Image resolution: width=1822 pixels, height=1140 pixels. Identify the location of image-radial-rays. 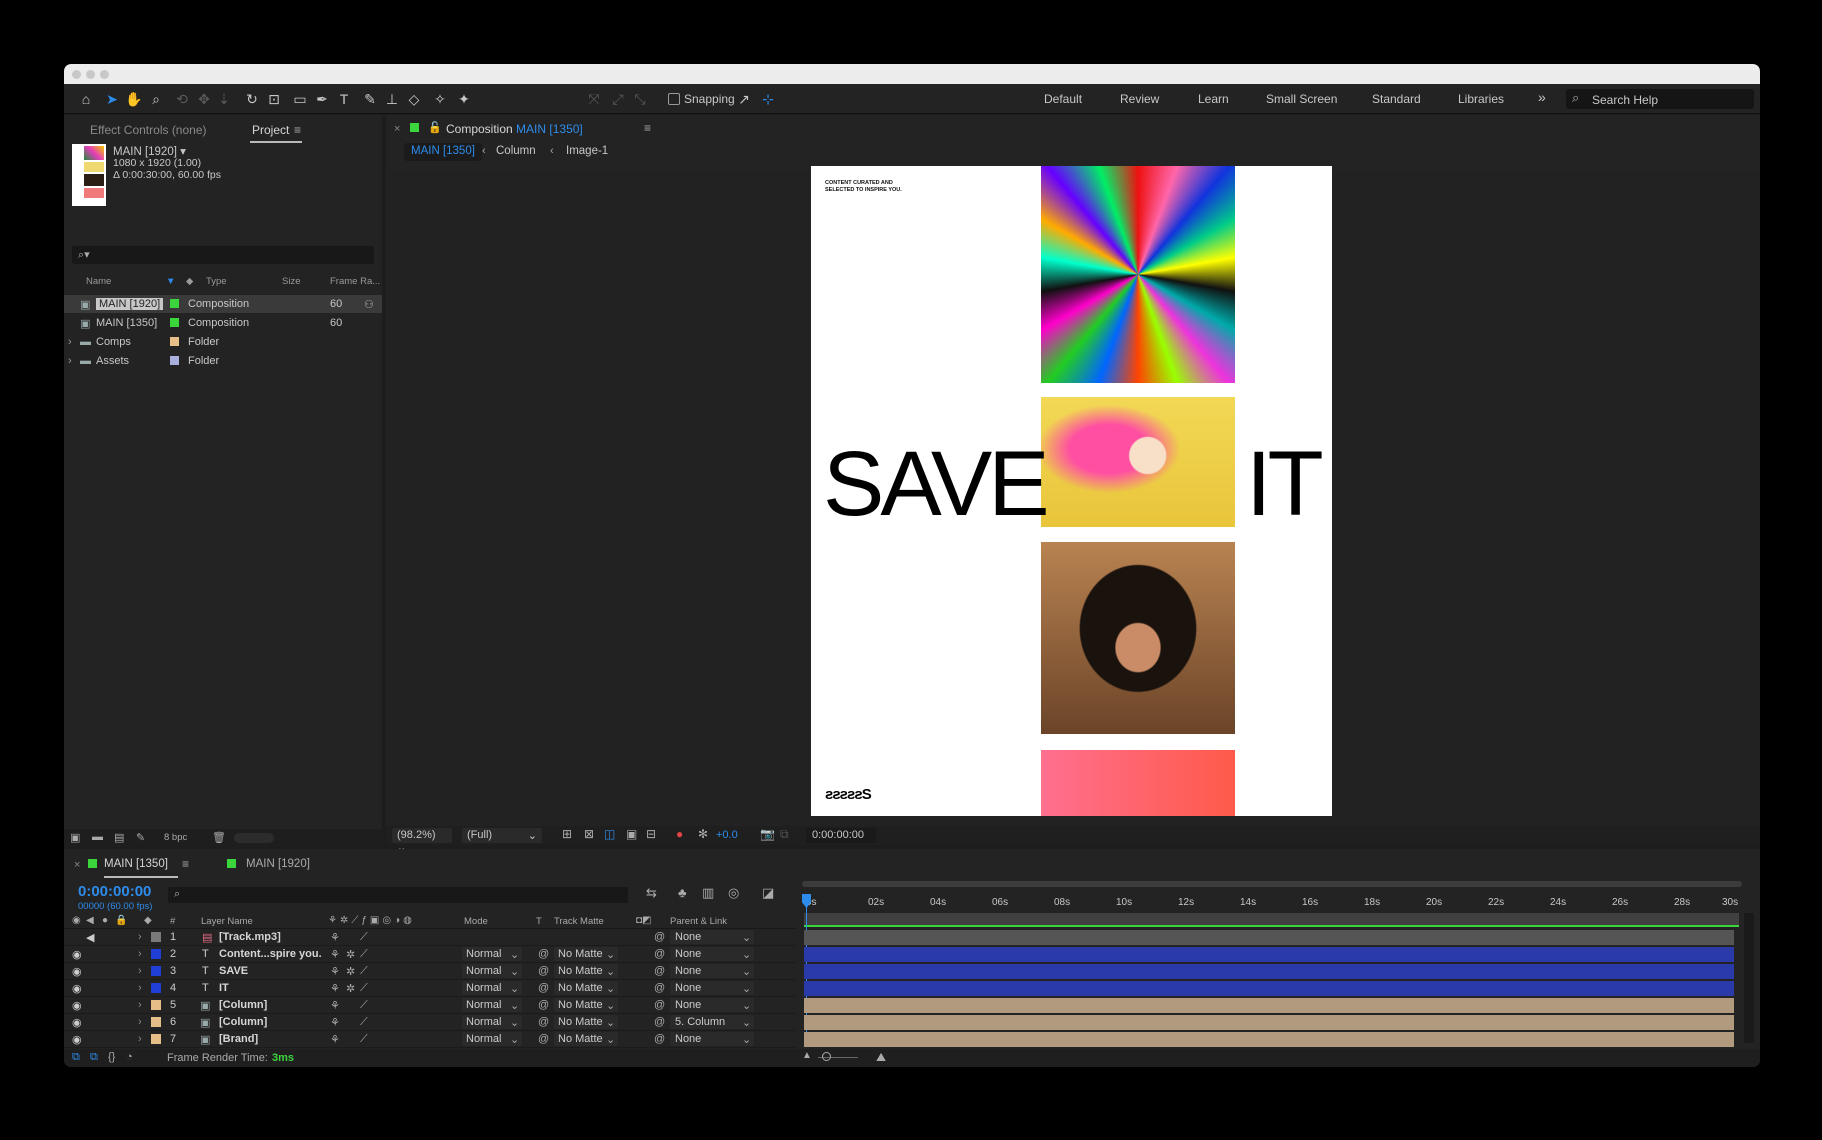
(1138, 274).